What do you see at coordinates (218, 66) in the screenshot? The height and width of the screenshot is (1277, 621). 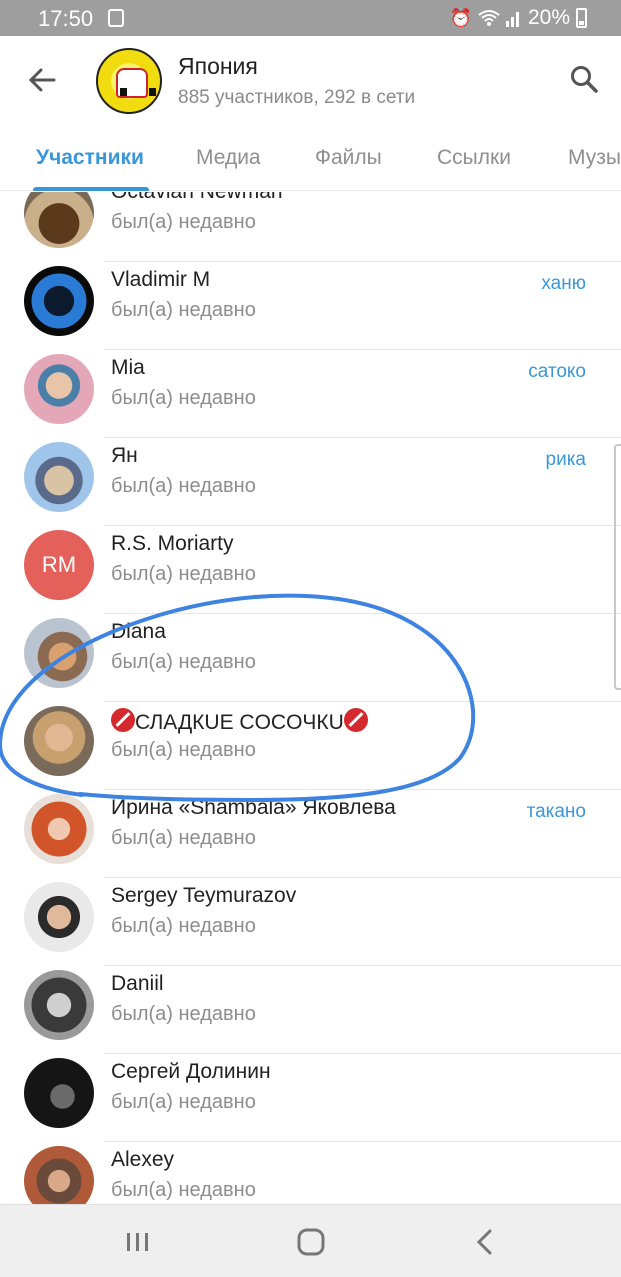 I see `group-title: Япония` at bounding box center [218, 66].